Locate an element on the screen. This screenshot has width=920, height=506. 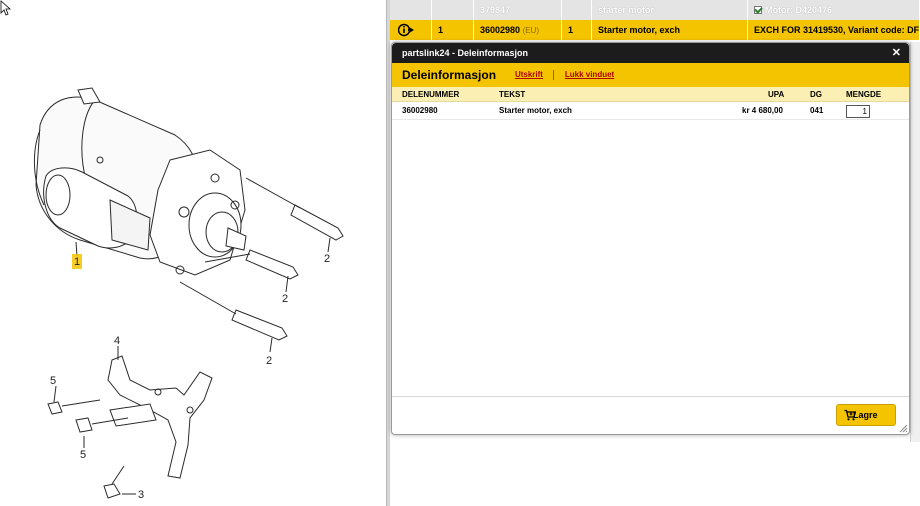
dialog-title-bar: partslink24 - Deleinformasjon ✕ is located at coordinates (650, 53).